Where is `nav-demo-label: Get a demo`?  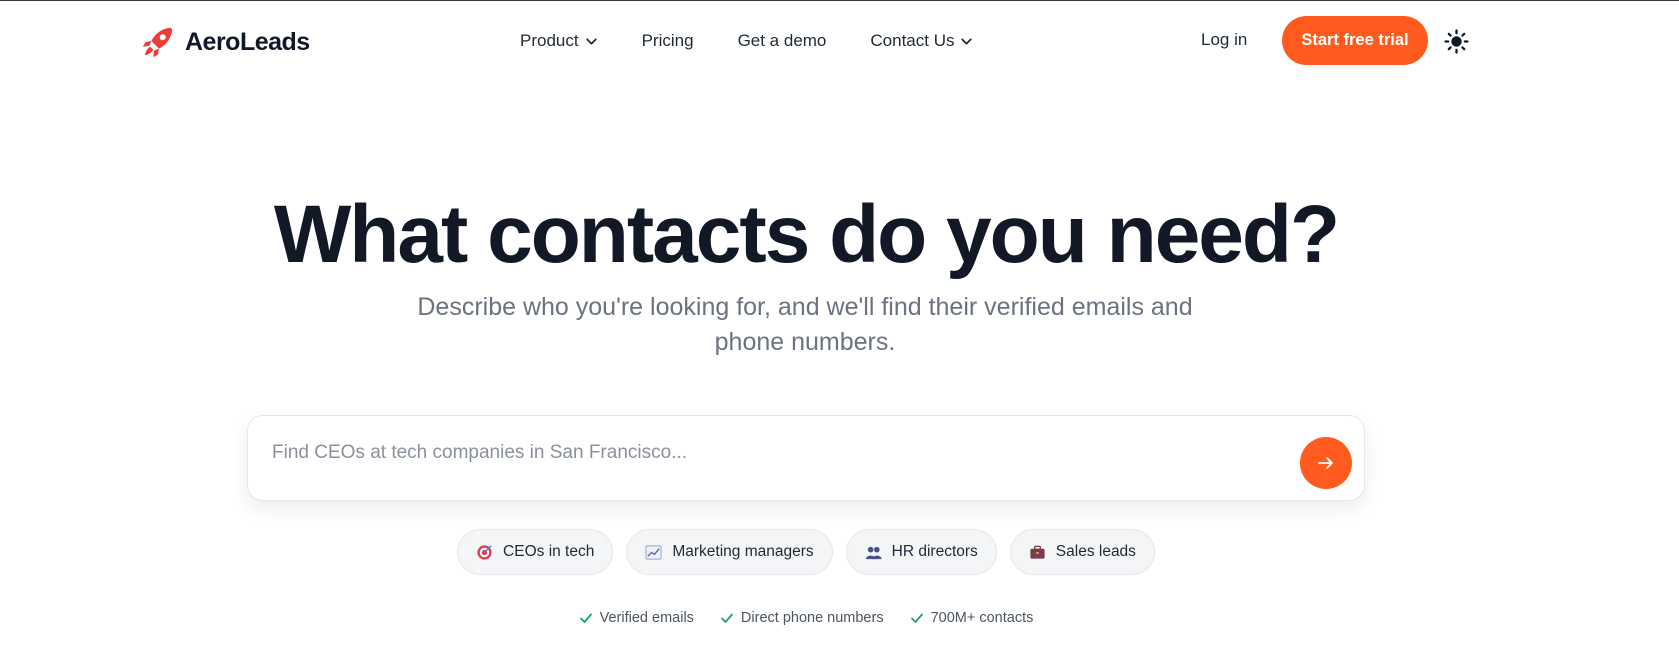 nav-demo-label: Get a demo is located at coordinates (782, 40).